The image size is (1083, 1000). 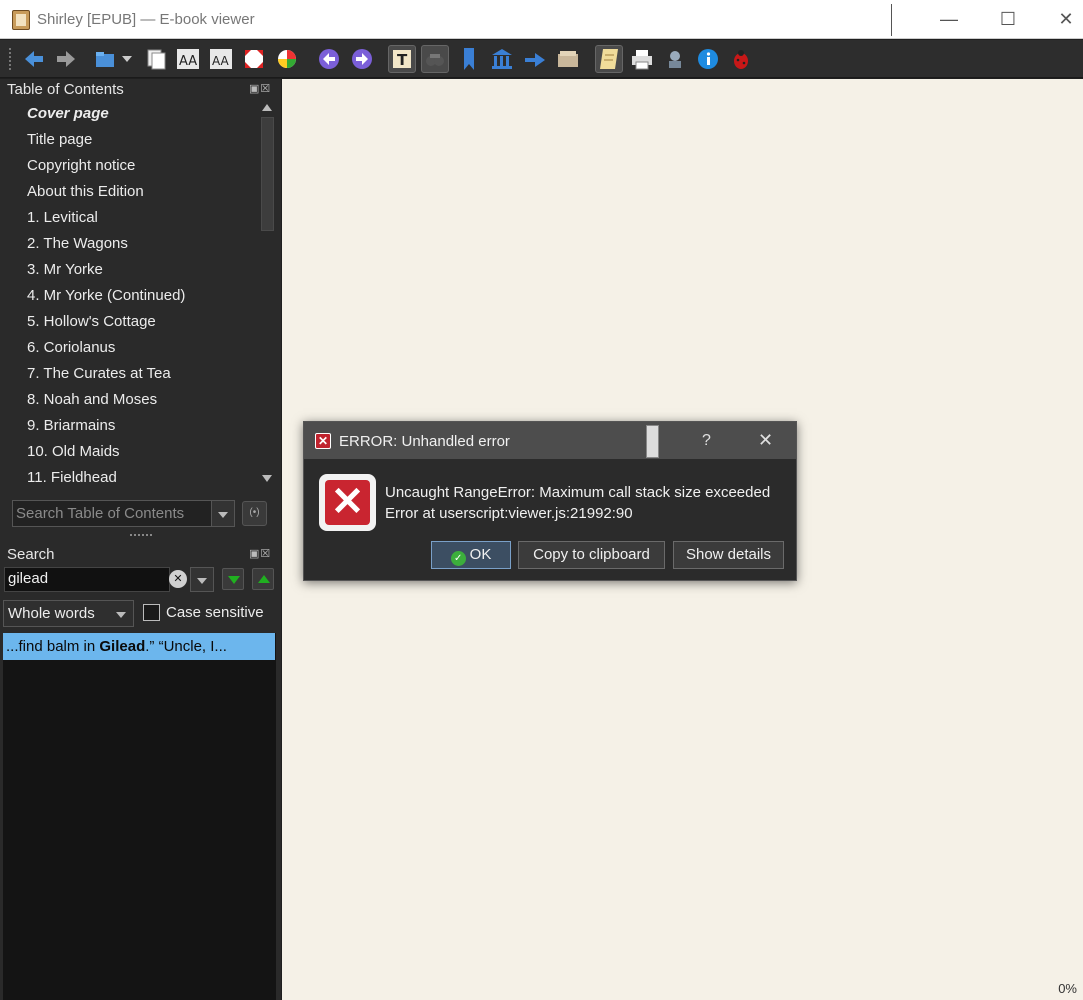 I want to click on text-cursor-icon, so click(x=897, y=20).